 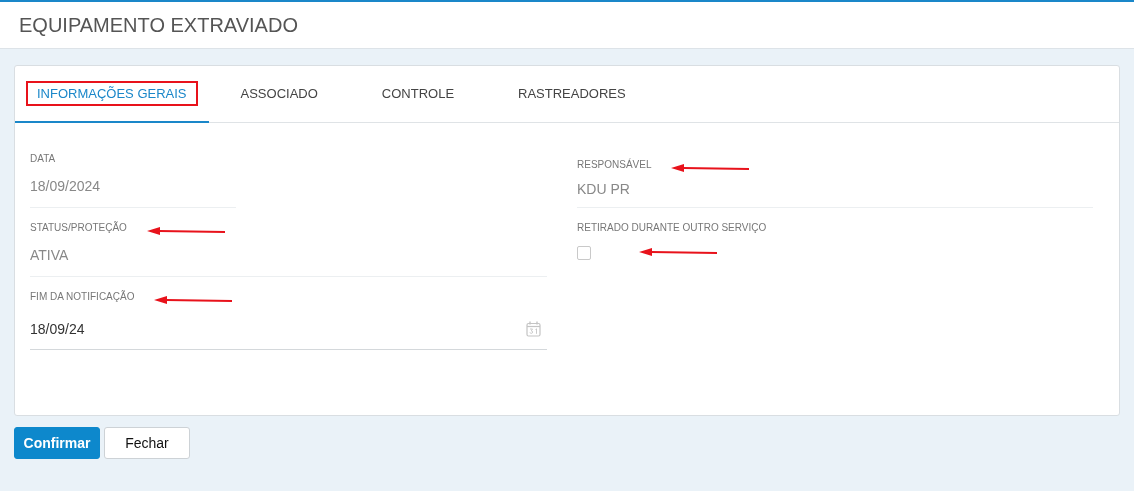 I want to click on calendar-icon, so click(x=533, y=329).